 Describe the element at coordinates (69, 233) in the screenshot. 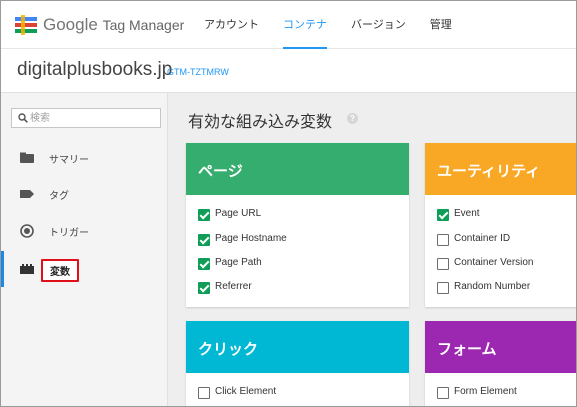

I see `sidebar-item-label: トリガー` at that location.